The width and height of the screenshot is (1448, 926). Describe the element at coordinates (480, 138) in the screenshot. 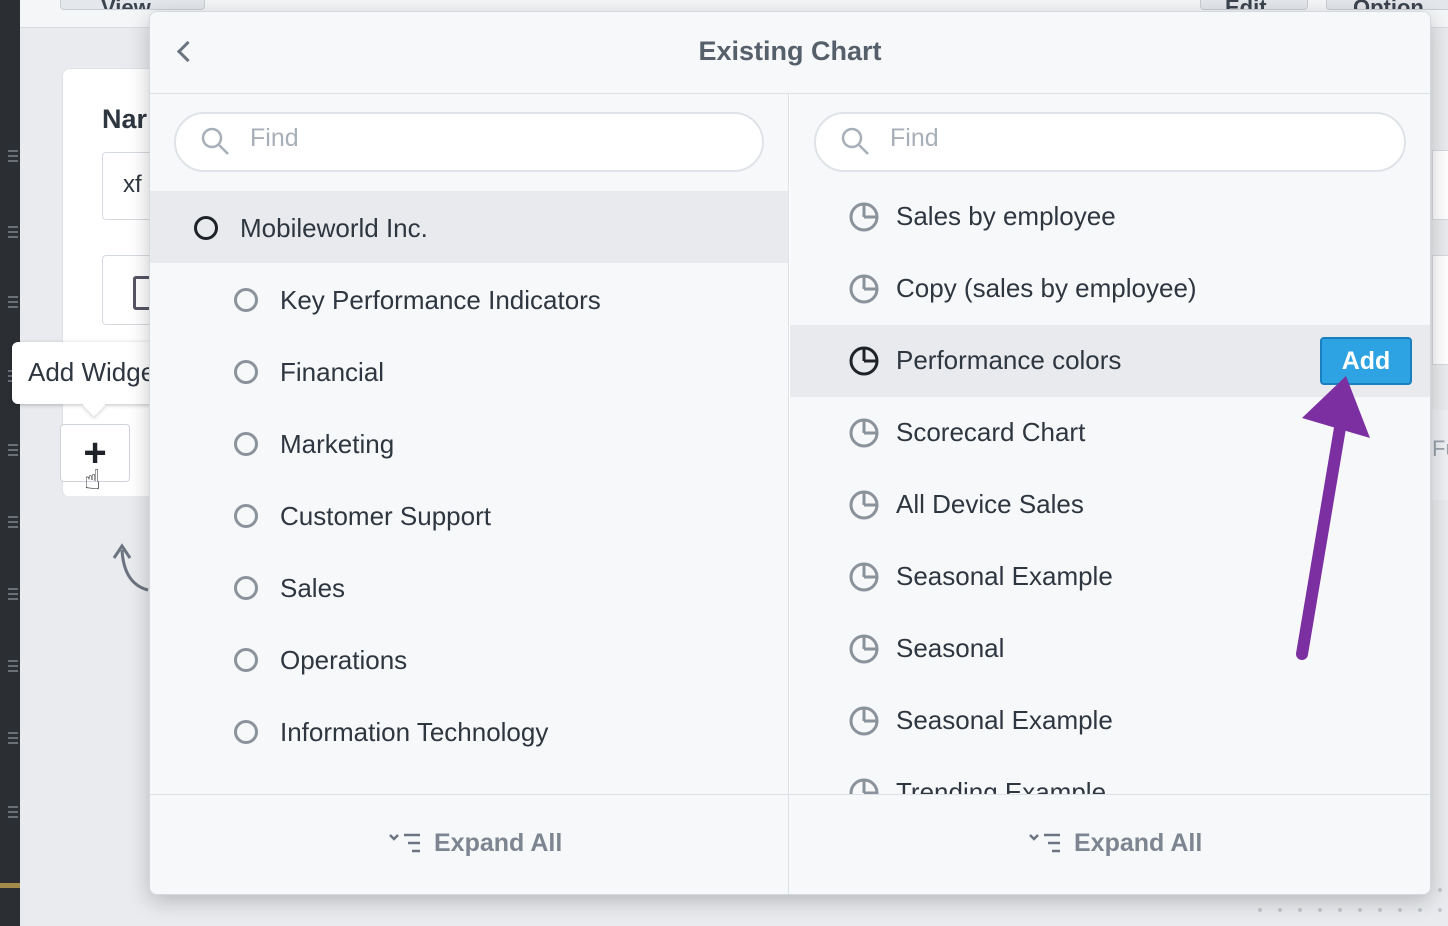

I see `folder-search-input` at that location.